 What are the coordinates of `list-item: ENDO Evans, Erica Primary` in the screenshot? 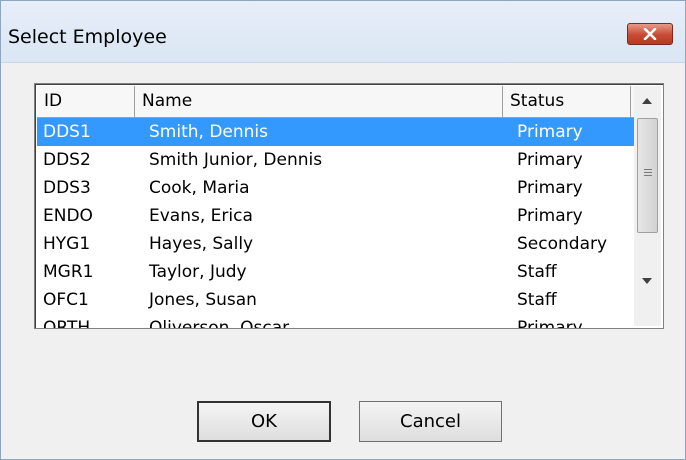 It's located at (335, 216).